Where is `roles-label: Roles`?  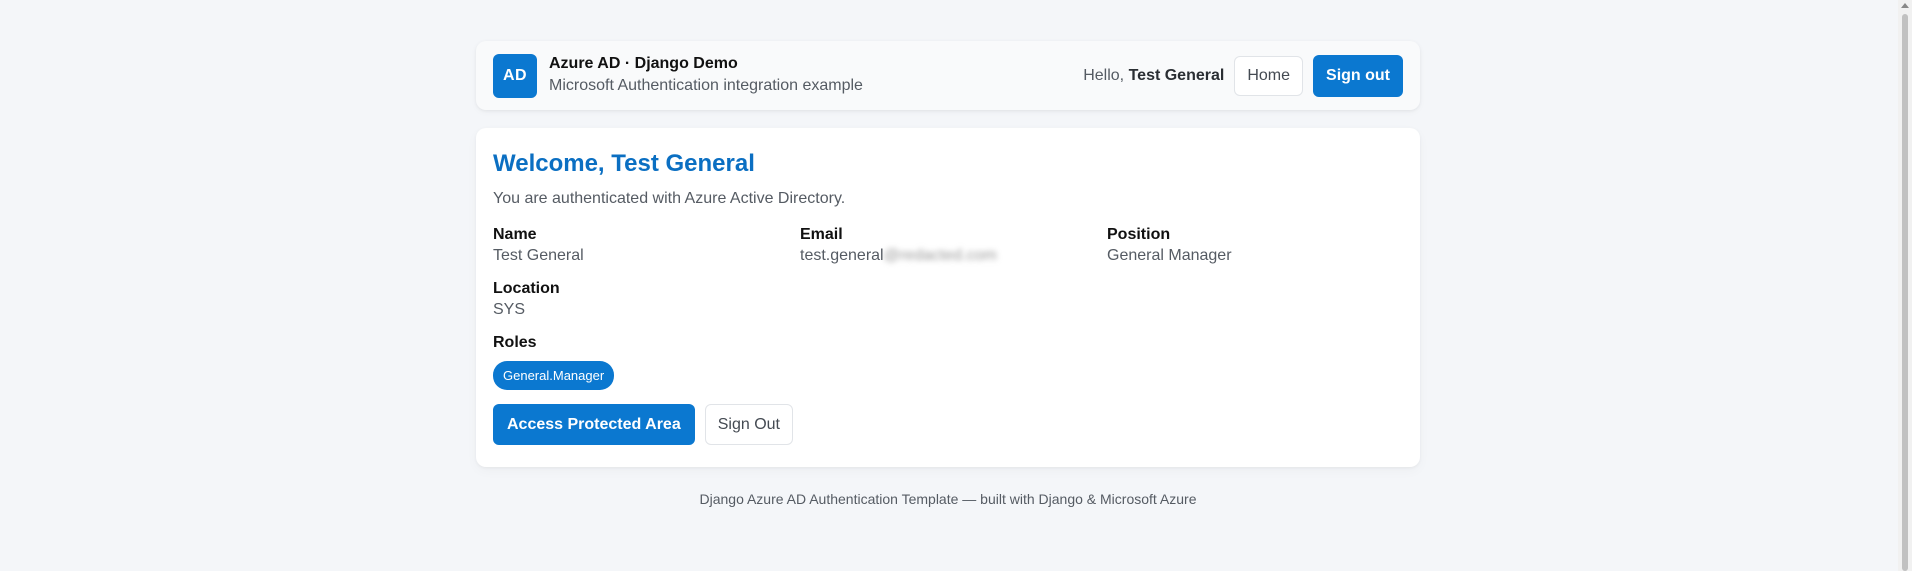
roles-label: Roles is located at coordinates (515, 342).